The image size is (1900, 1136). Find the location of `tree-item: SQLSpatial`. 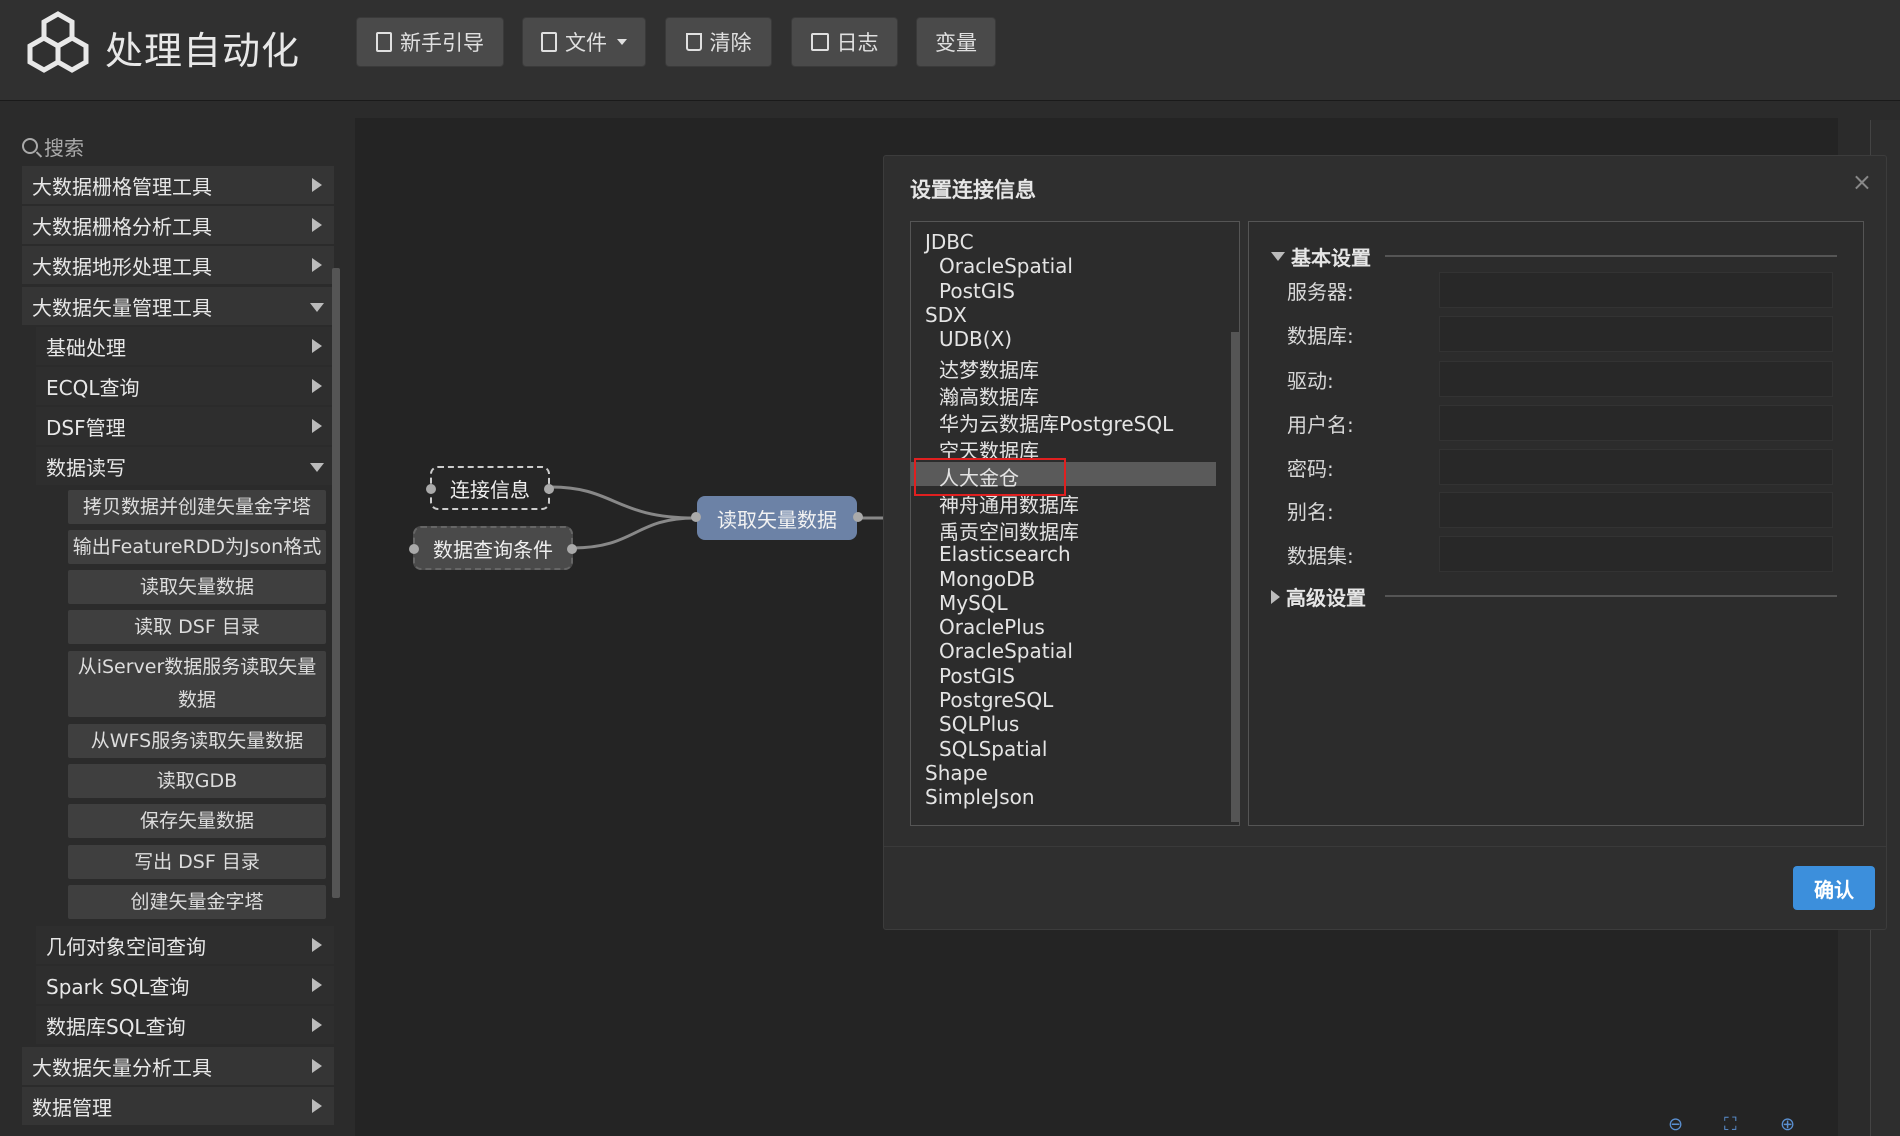

tree-item: SQLSpatial is located at coordinates (993, 749).